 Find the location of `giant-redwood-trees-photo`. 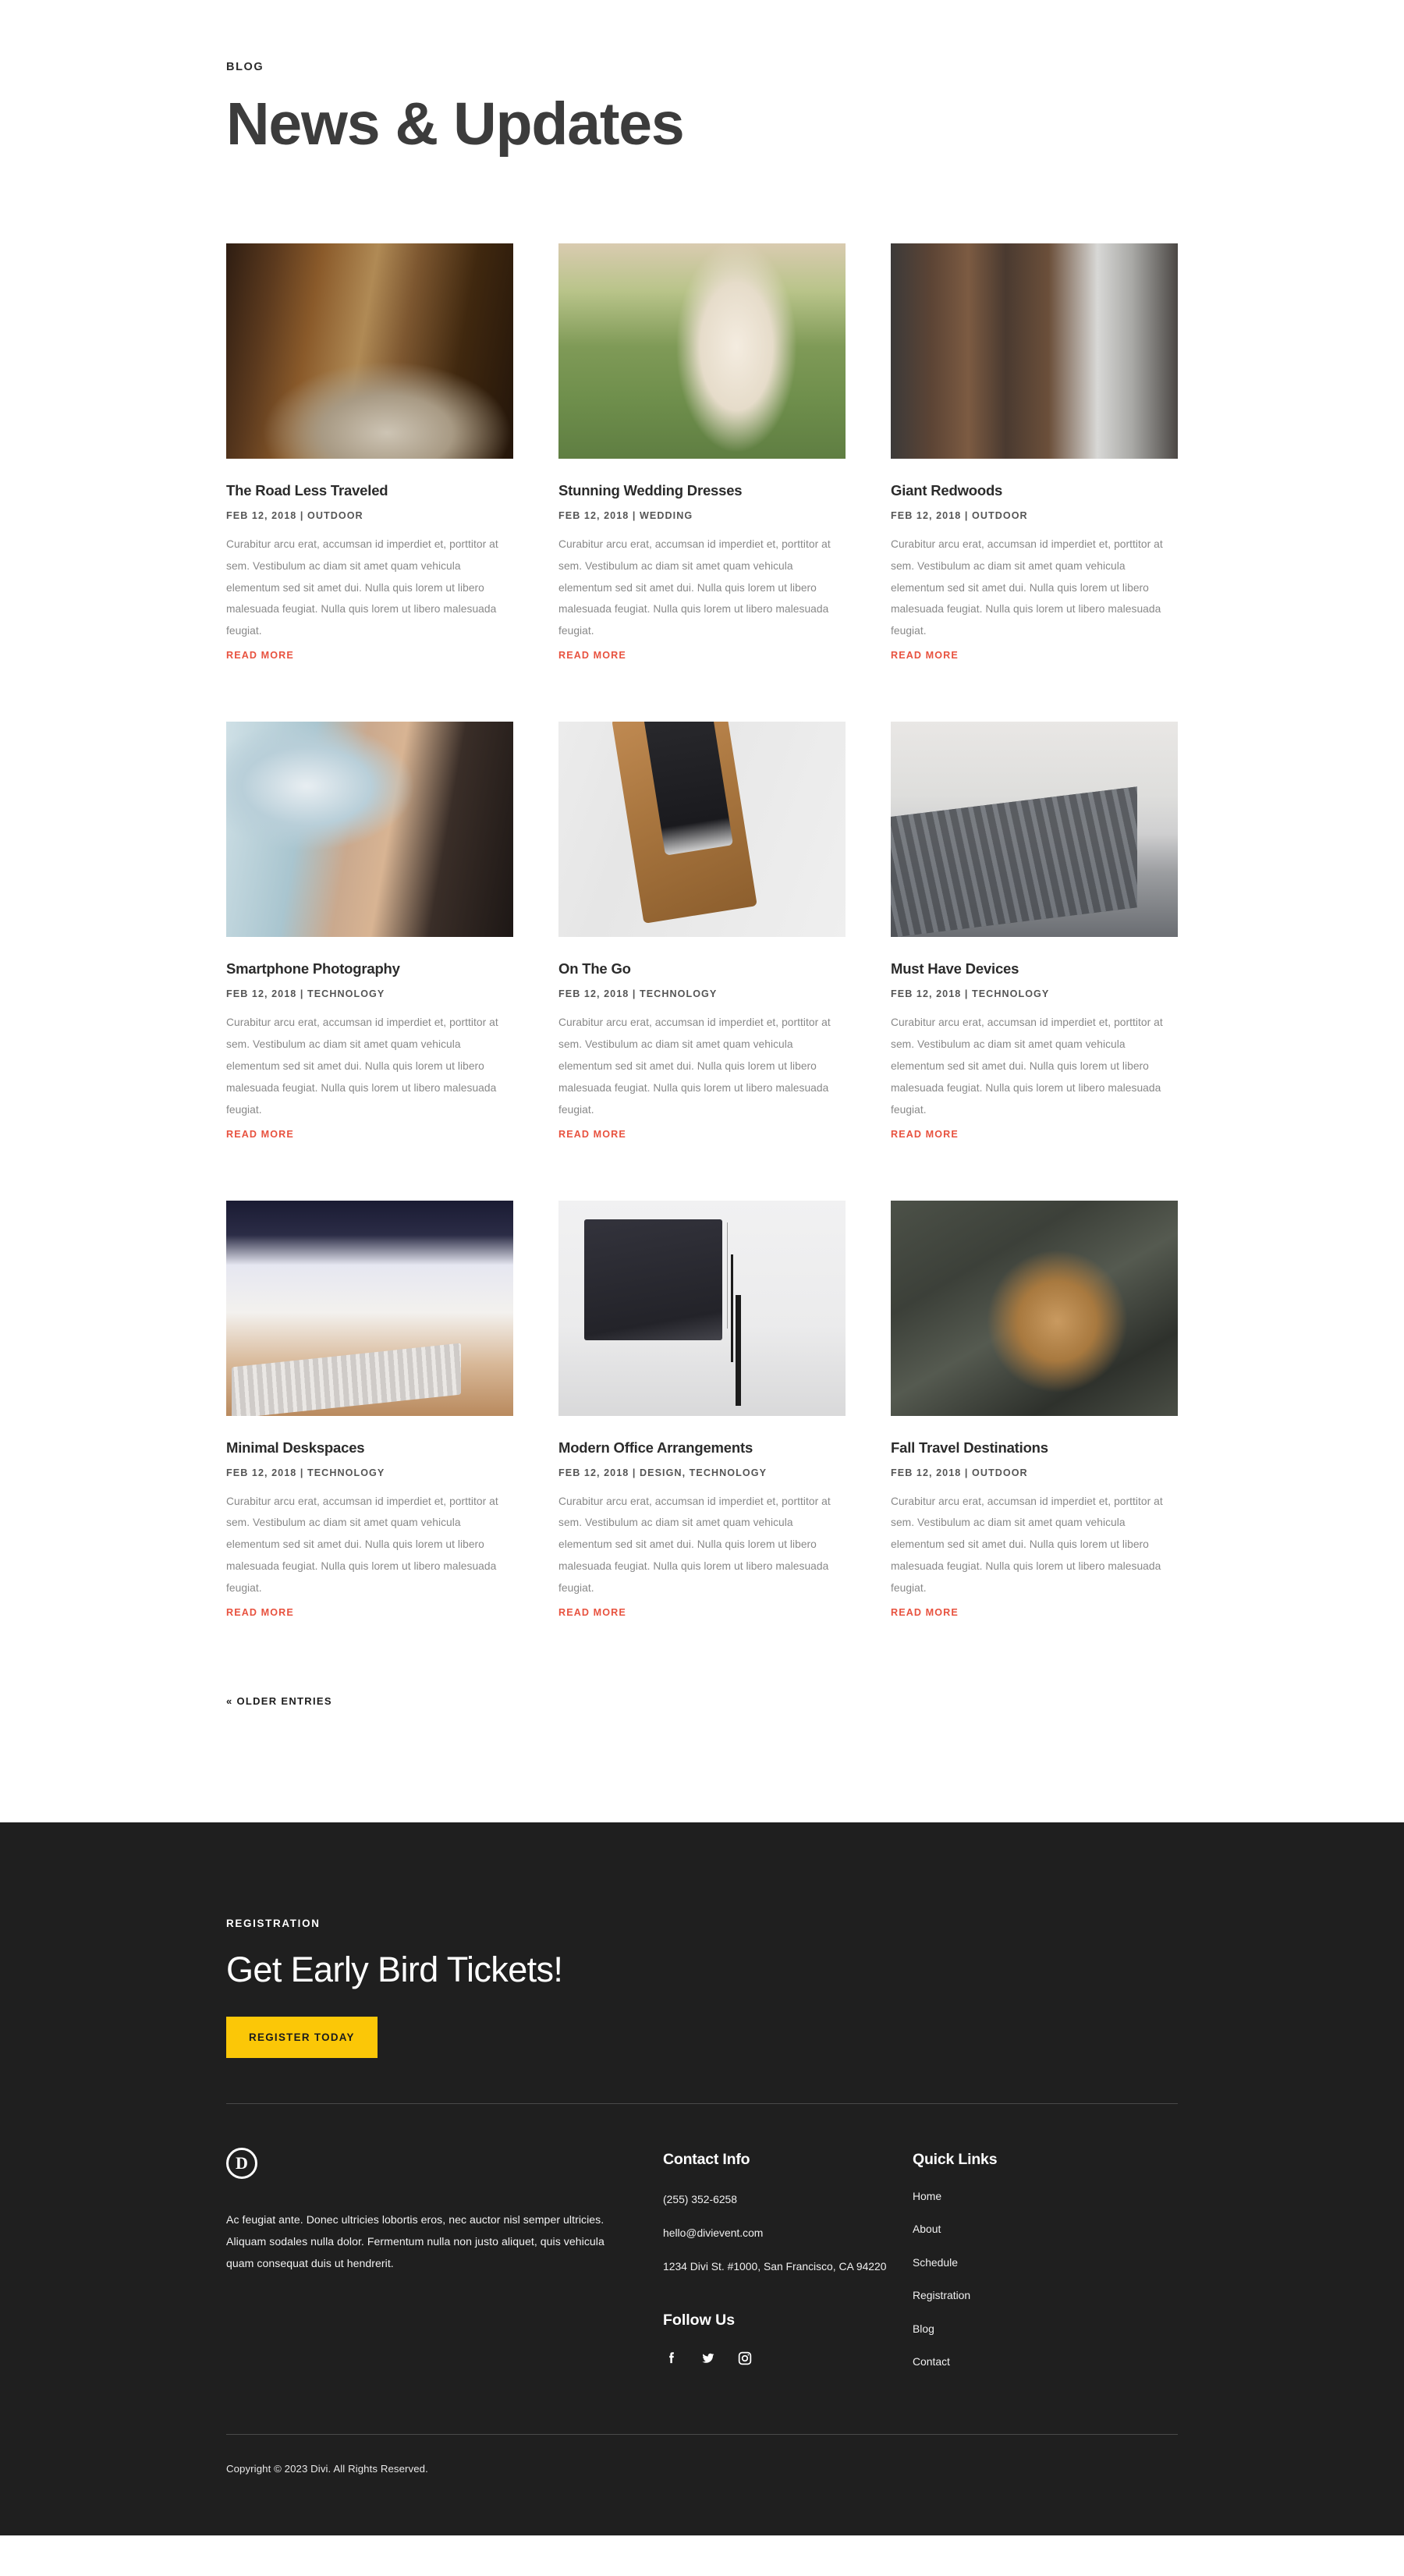

giant-redwood-trees-photo is located at coordinates (1035, 351).